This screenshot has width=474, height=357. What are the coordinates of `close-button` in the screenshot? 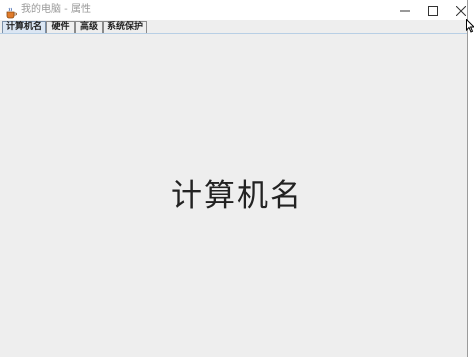 It's located at (460, 10).